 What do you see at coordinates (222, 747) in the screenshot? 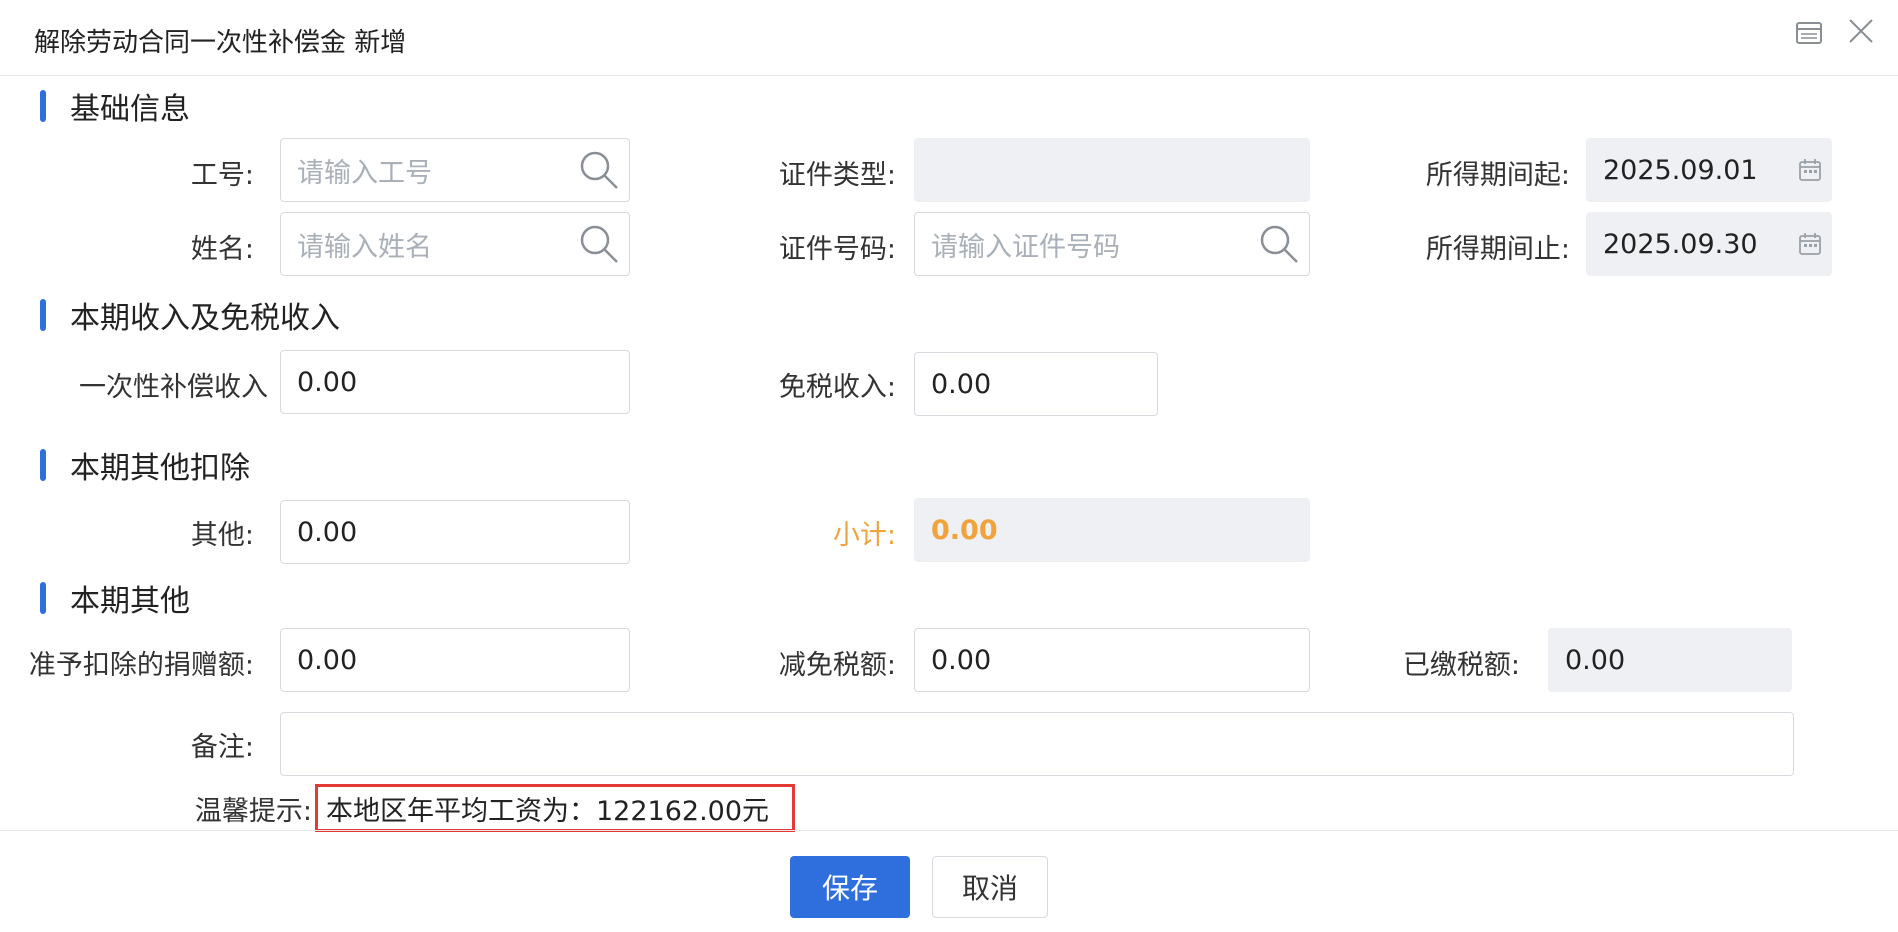
I see `remark-label: 备注:` at bounding box center [222, 747].